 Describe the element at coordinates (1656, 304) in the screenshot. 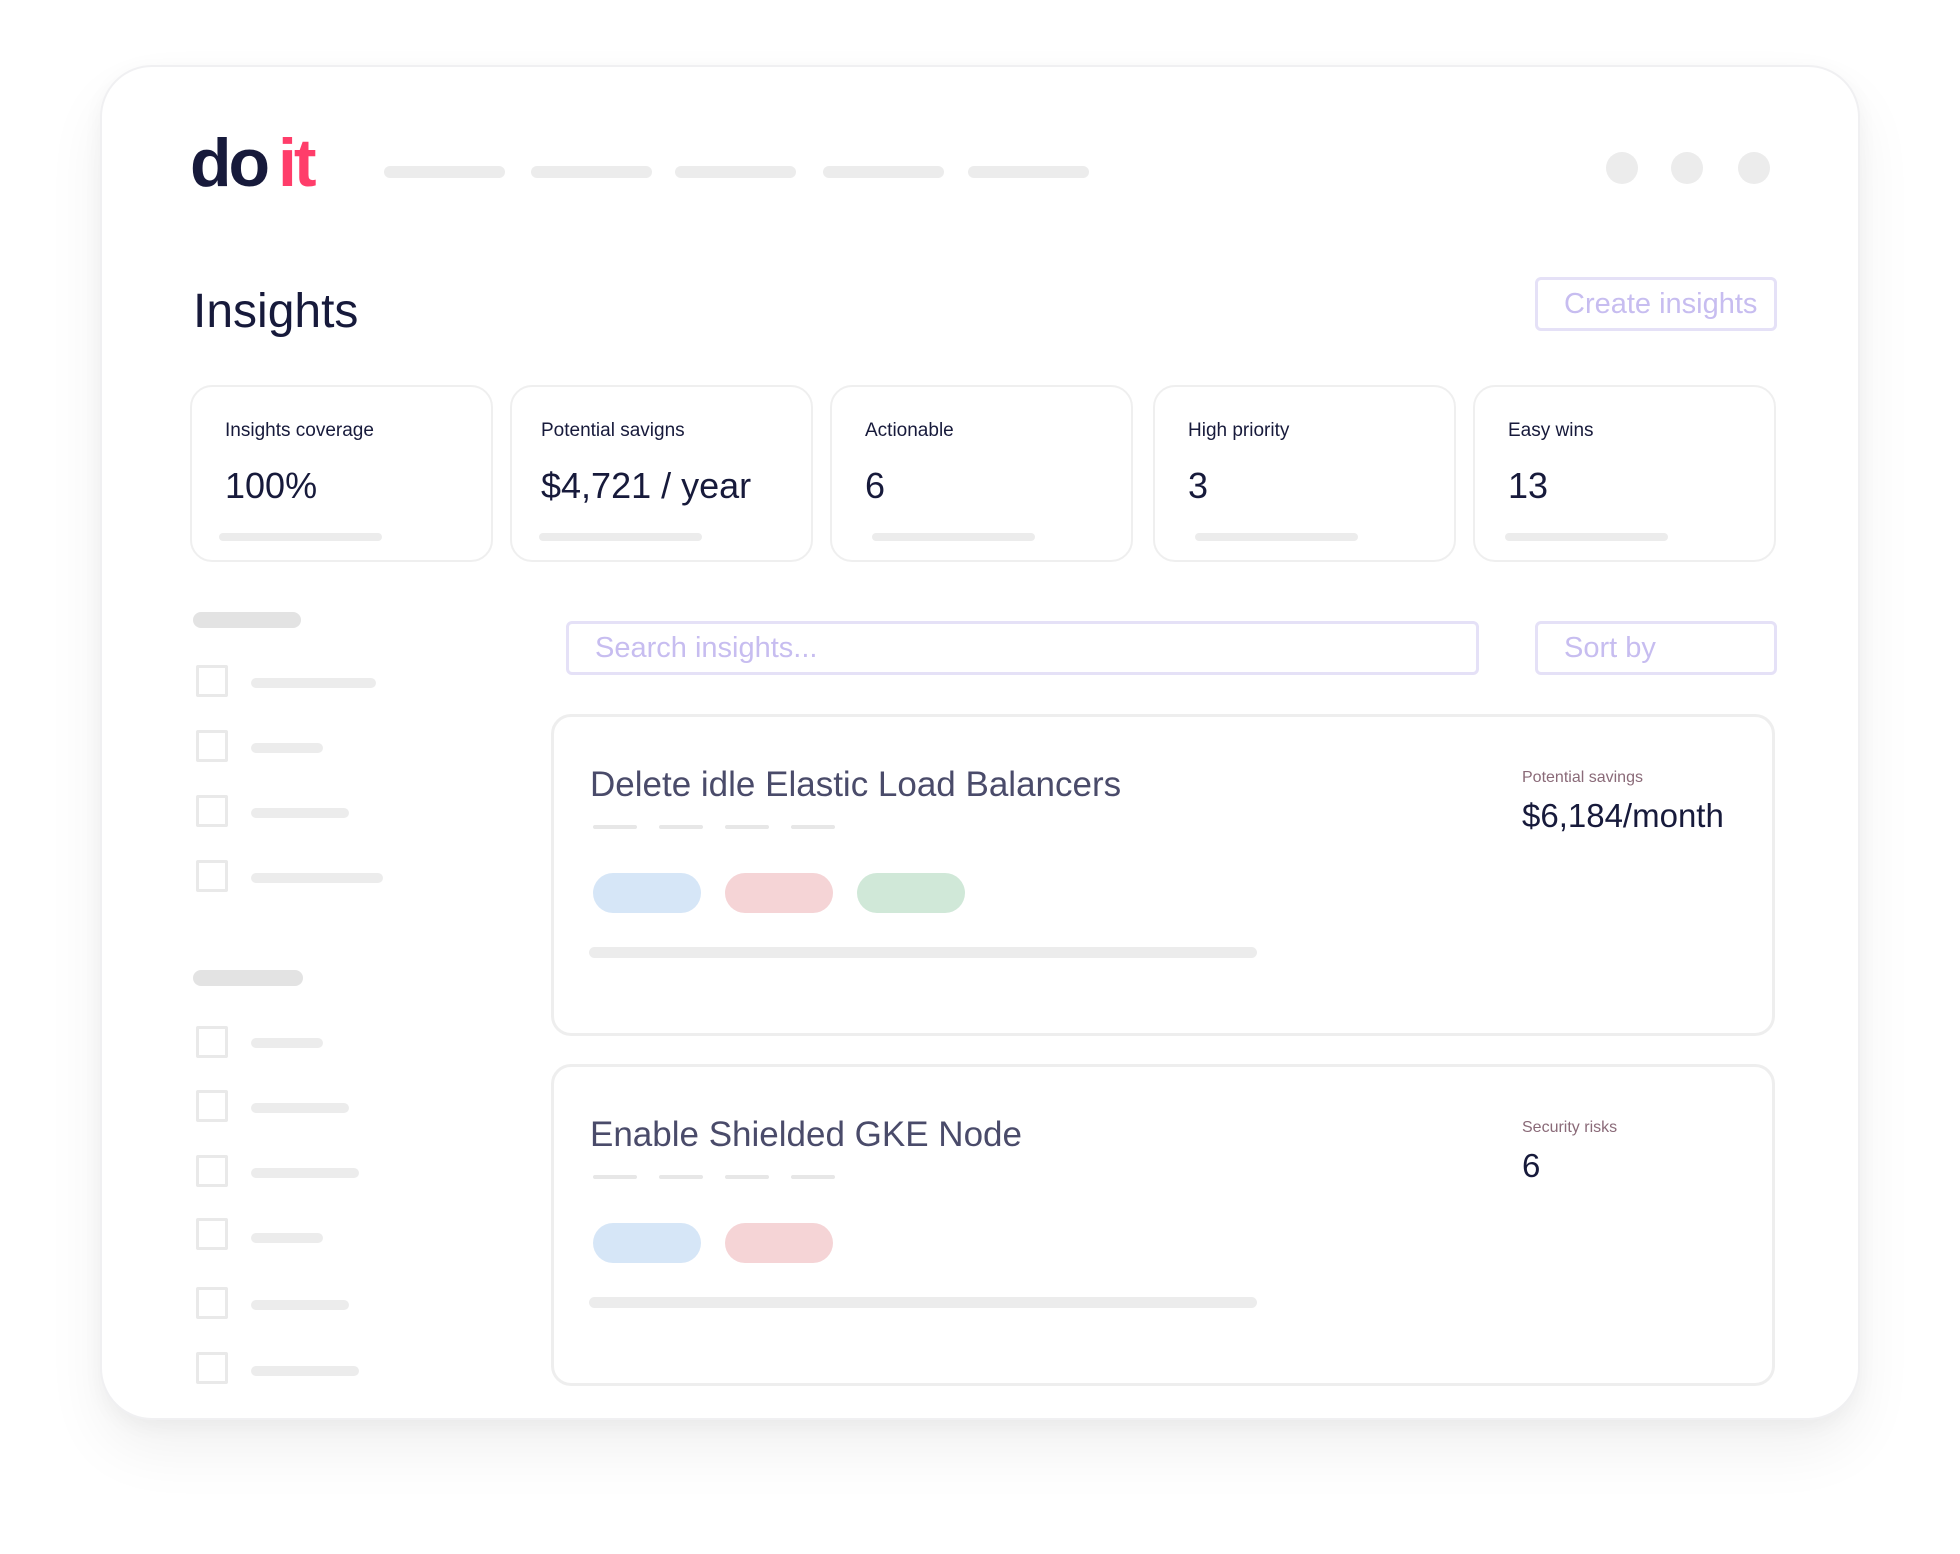

I see `create-insights-button: Create insights` at that location.